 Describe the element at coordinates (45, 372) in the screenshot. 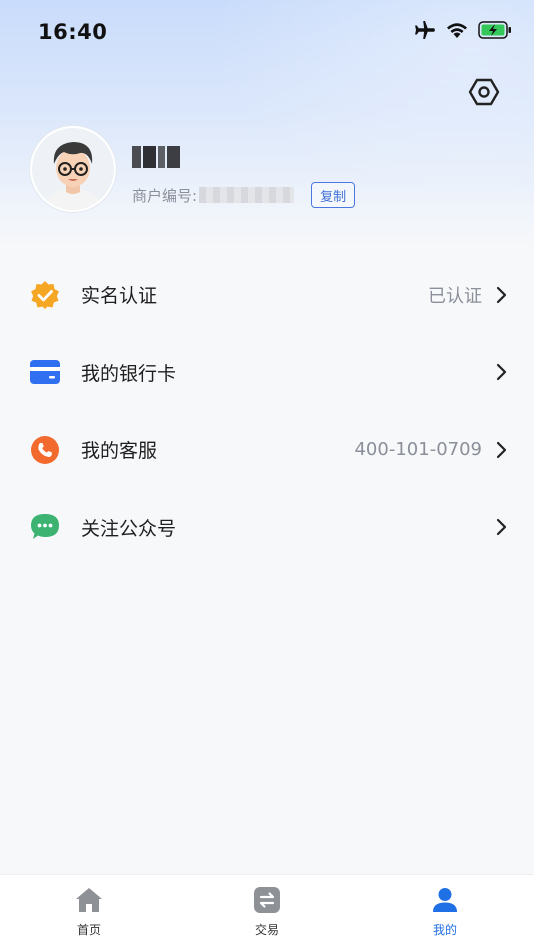

I see `bank-card-icon` at that location.